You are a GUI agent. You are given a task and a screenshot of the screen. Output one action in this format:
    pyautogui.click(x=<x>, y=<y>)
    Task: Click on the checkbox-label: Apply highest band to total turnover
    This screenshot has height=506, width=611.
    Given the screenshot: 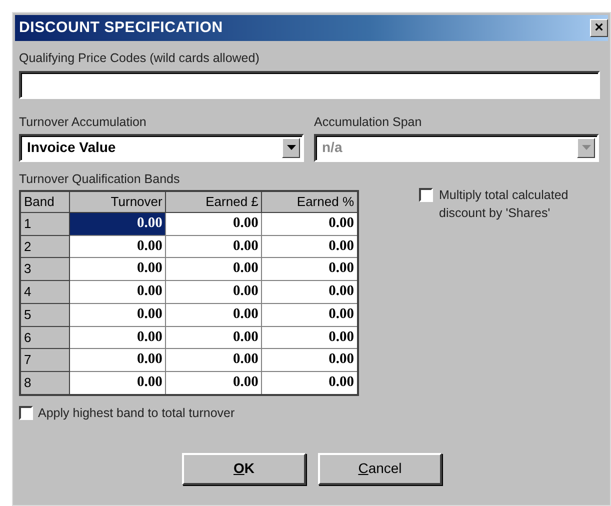 What is the action you would take?
    pyautogui.click(x=136, y=413)
    